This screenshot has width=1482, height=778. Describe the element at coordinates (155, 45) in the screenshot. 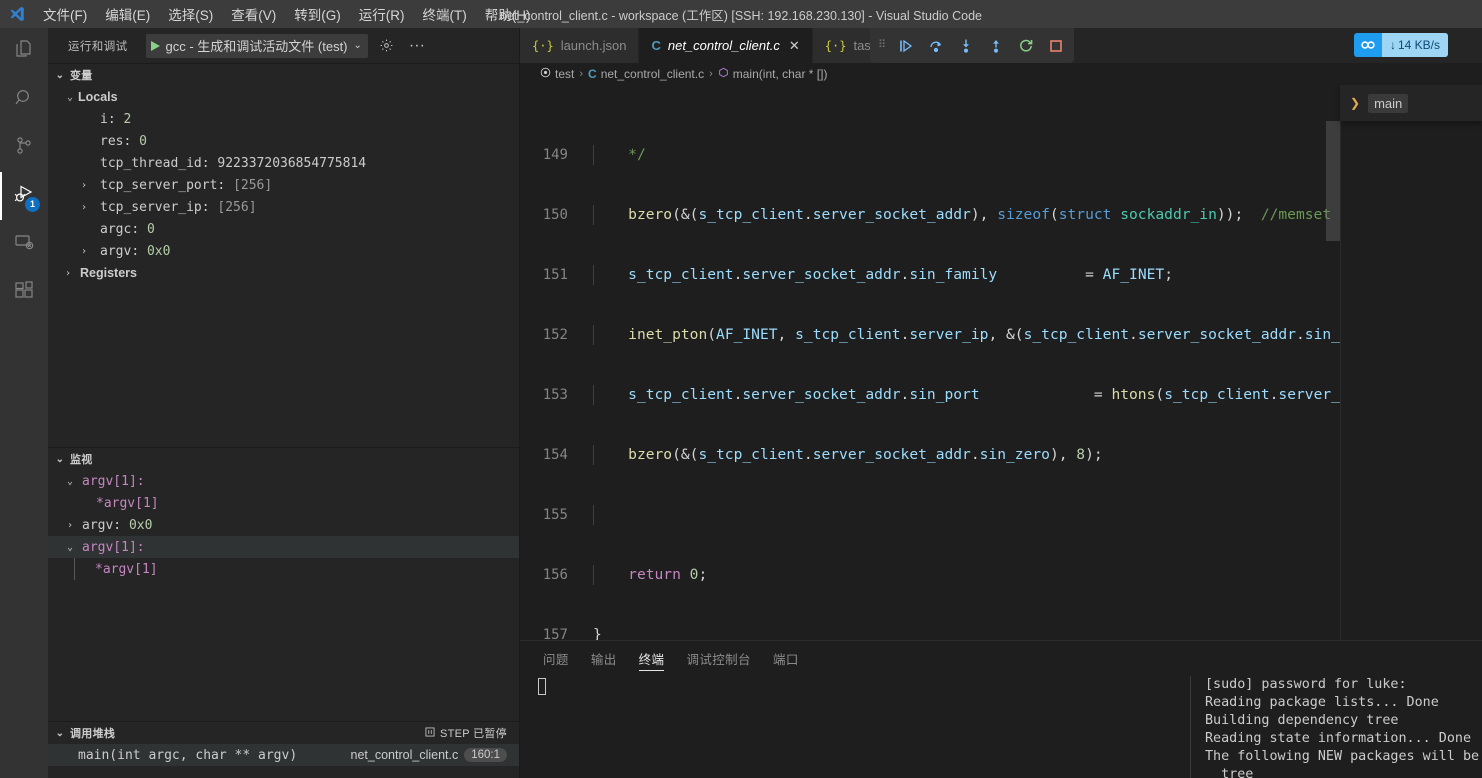

I see `start-debug-icon` at that location.